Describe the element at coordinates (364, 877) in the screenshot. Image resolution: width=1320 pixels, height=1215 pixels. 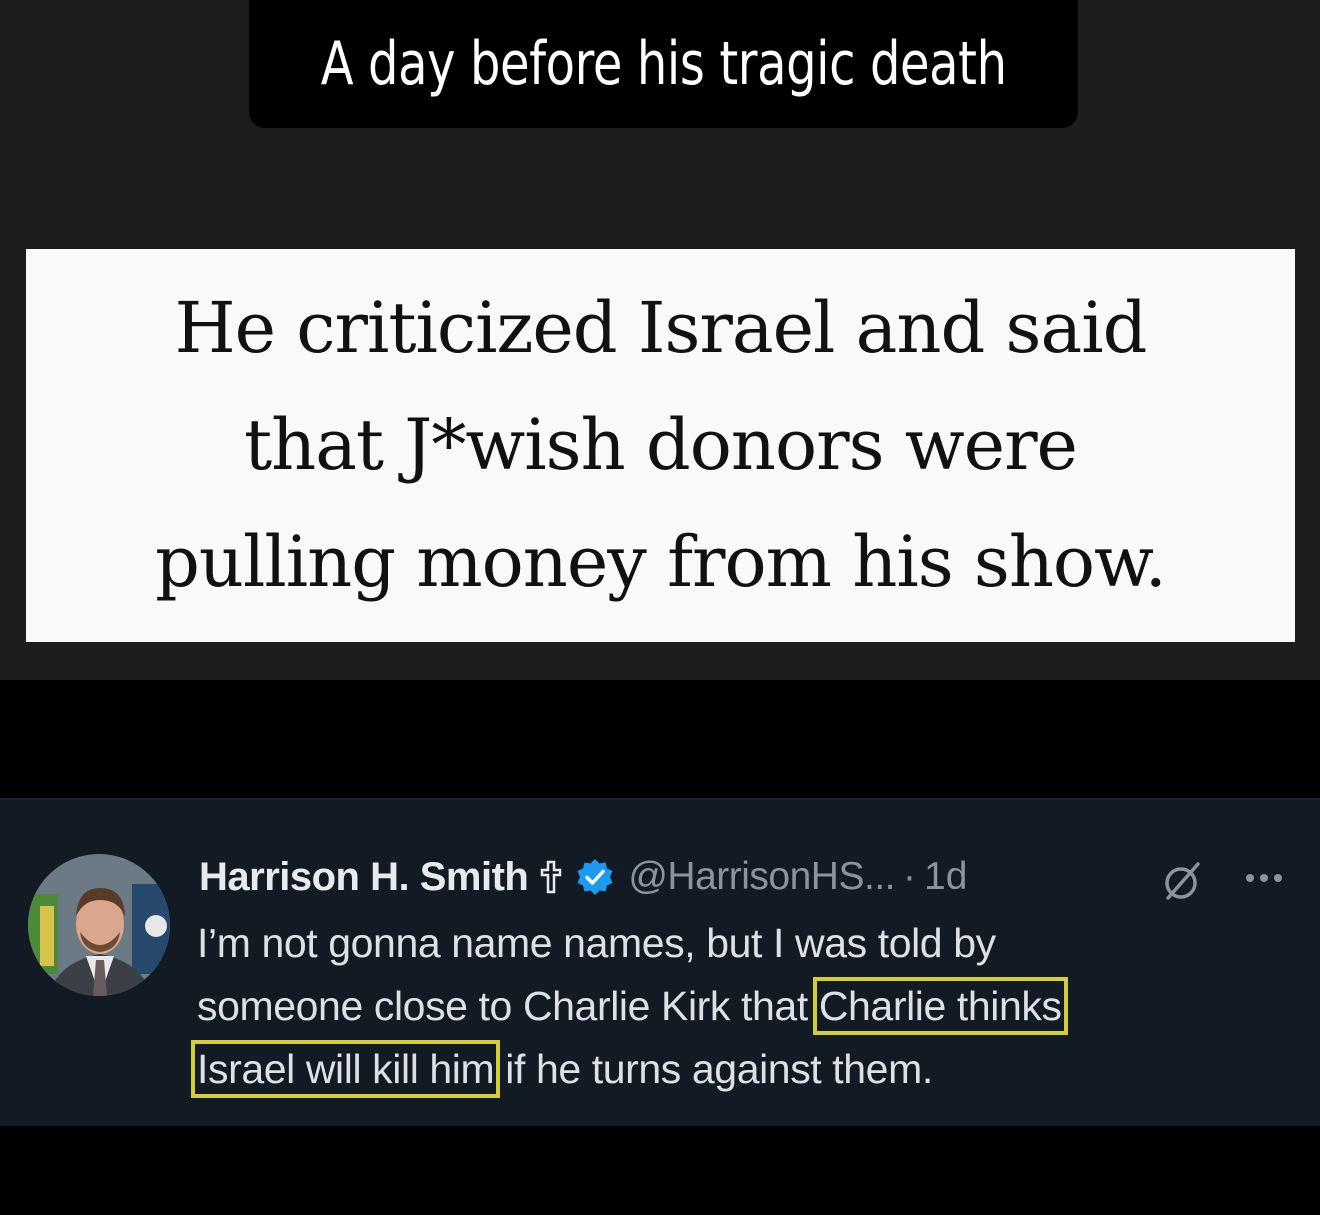
I see `author-name: Harrison H. Smith` at that location.